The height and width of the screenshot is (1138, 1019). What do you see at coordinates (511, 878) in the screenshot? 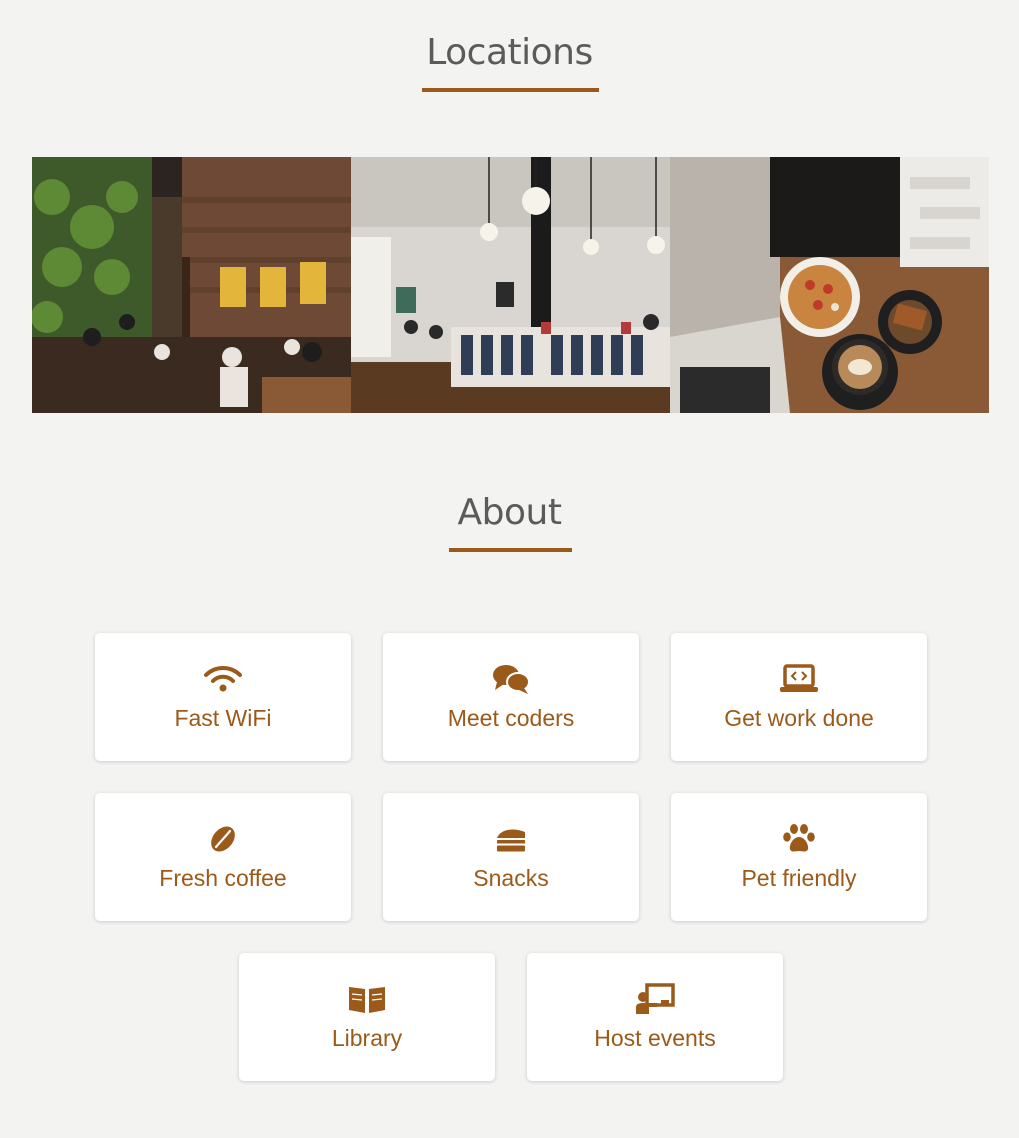
I see `feature-label: Snacks` at bounding box center [511, 878].